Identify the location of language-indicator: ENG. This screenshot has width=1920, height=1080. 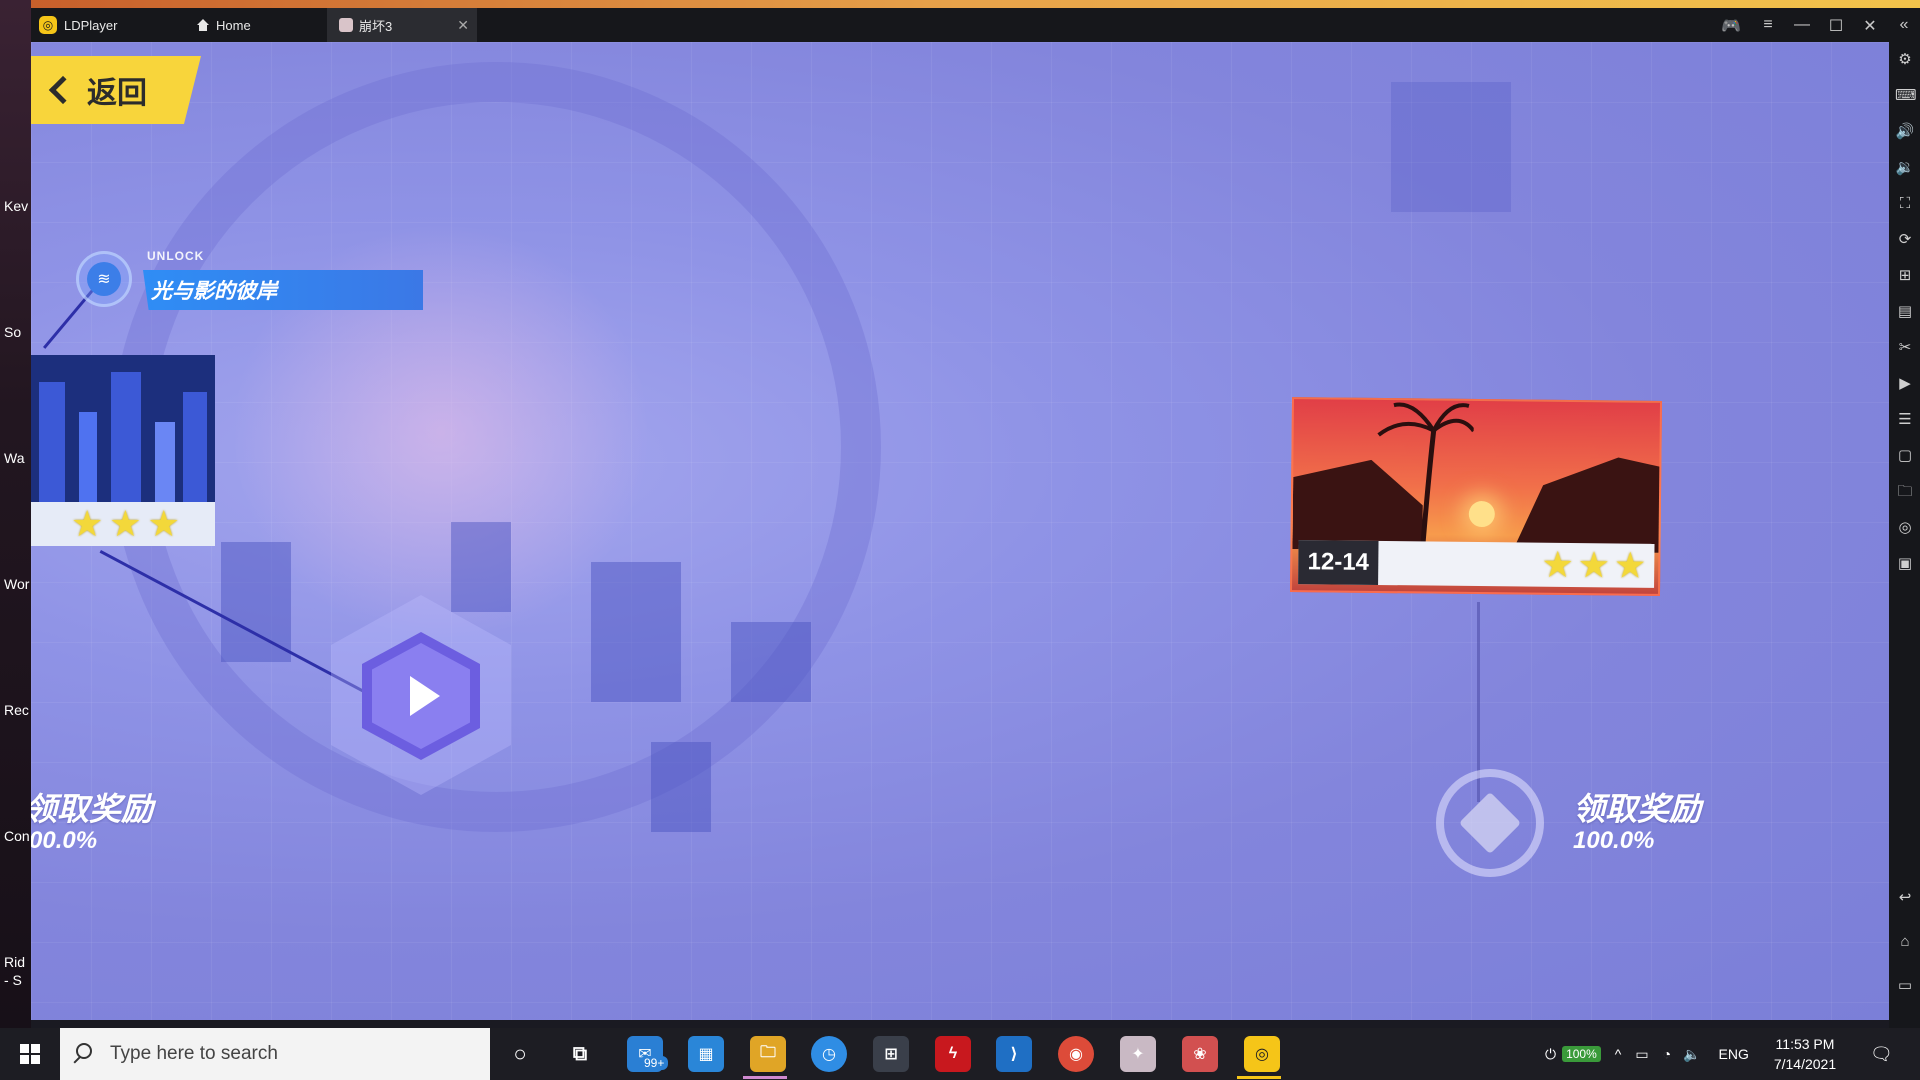
(1734, 1054).